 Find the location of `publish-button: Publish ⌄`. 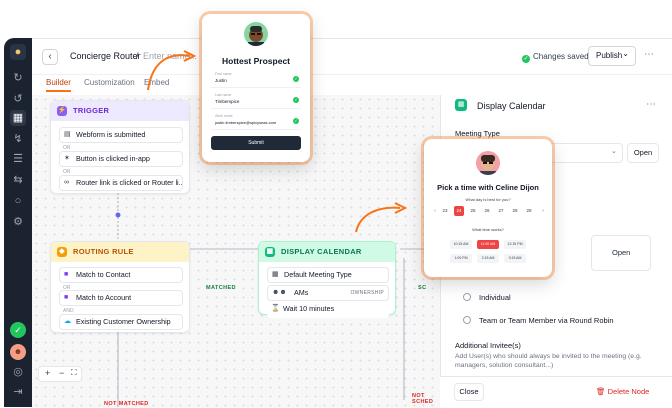

publish-button: Publish ⌄ is located at coordinates (612, 56).